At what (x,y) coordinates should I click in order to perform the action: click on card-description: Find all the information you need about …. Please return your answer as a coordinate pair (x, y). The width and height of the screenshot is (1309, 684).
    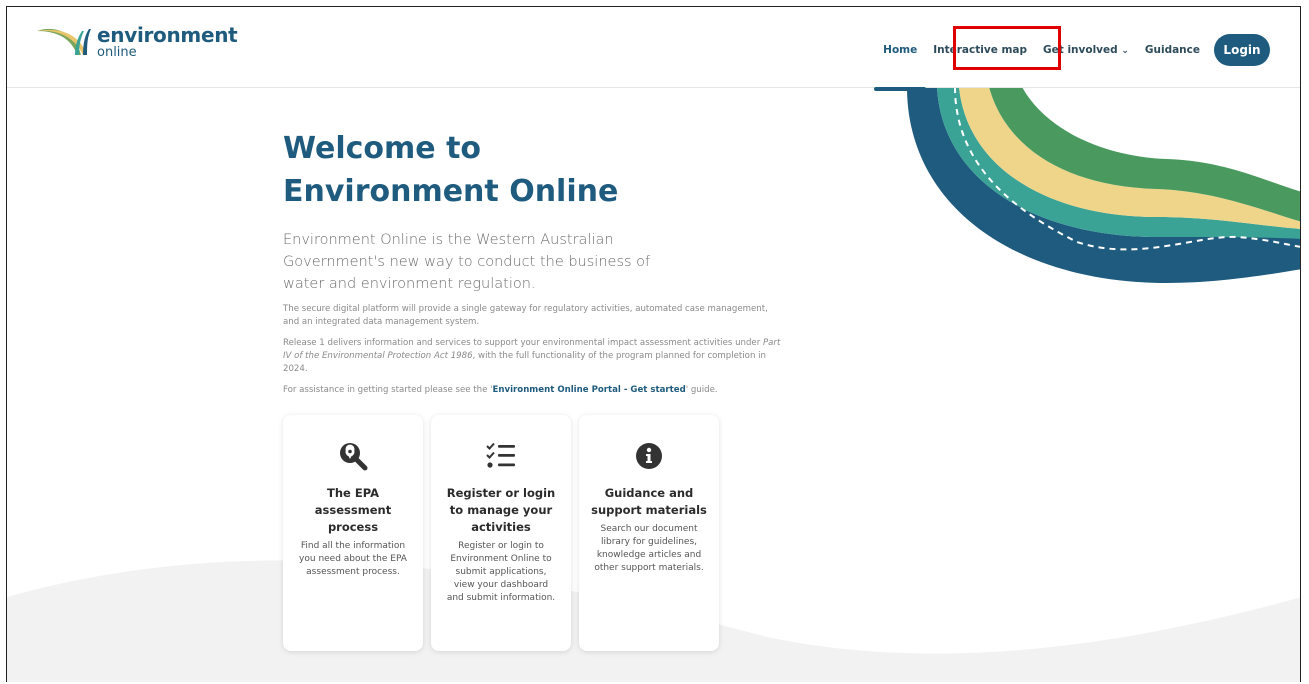
    Looking at the image, I should click on (353, 559).